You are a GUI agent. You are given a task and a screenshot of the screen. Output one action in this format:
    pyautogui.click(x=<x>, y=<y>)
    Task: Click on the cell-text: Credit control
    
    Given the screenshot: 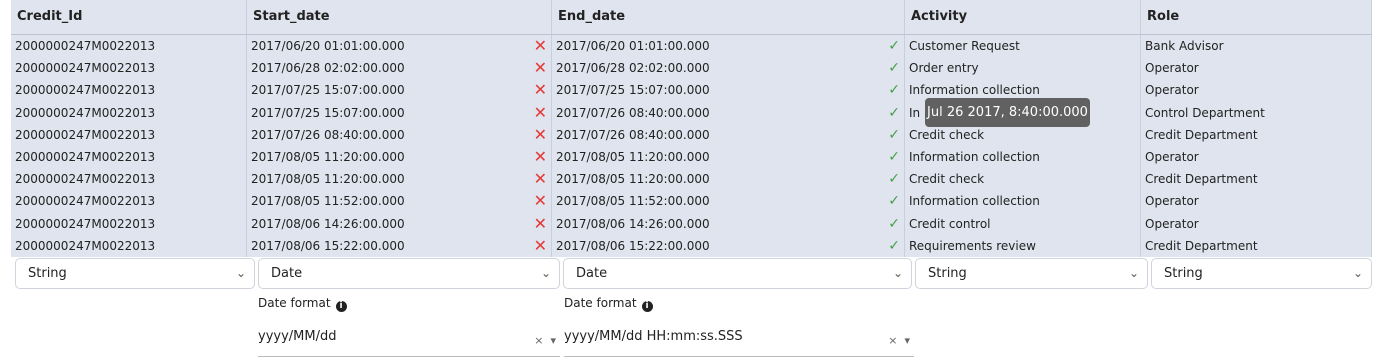 What is the action you would take?
    pyautogui.click(x=950, y=223)
    